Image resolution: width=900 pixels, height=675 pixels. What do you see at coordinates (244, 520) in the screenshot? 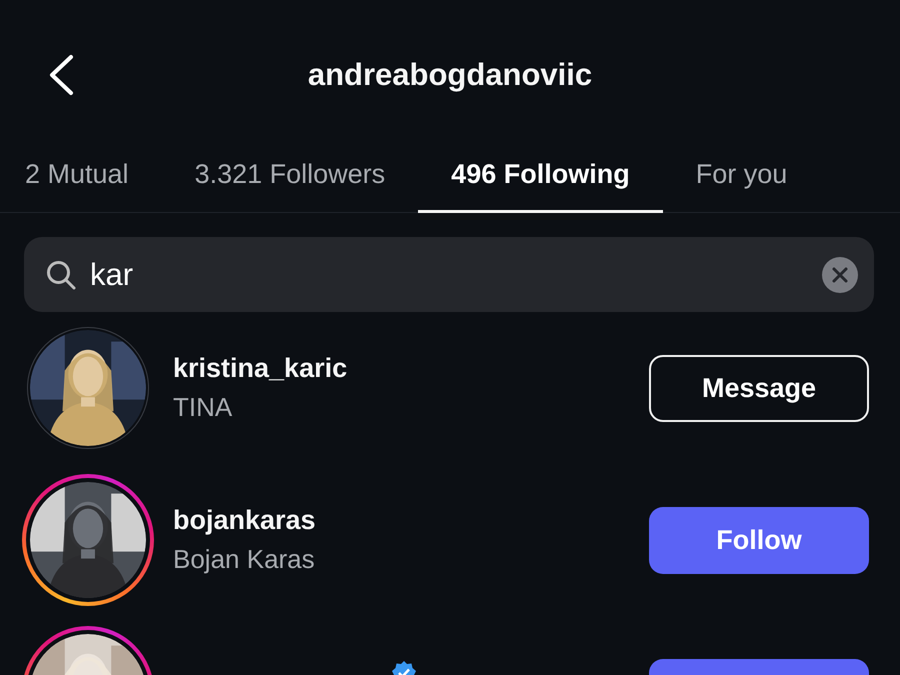
I see `username: bojankaras` at bounding box center [244, 520].